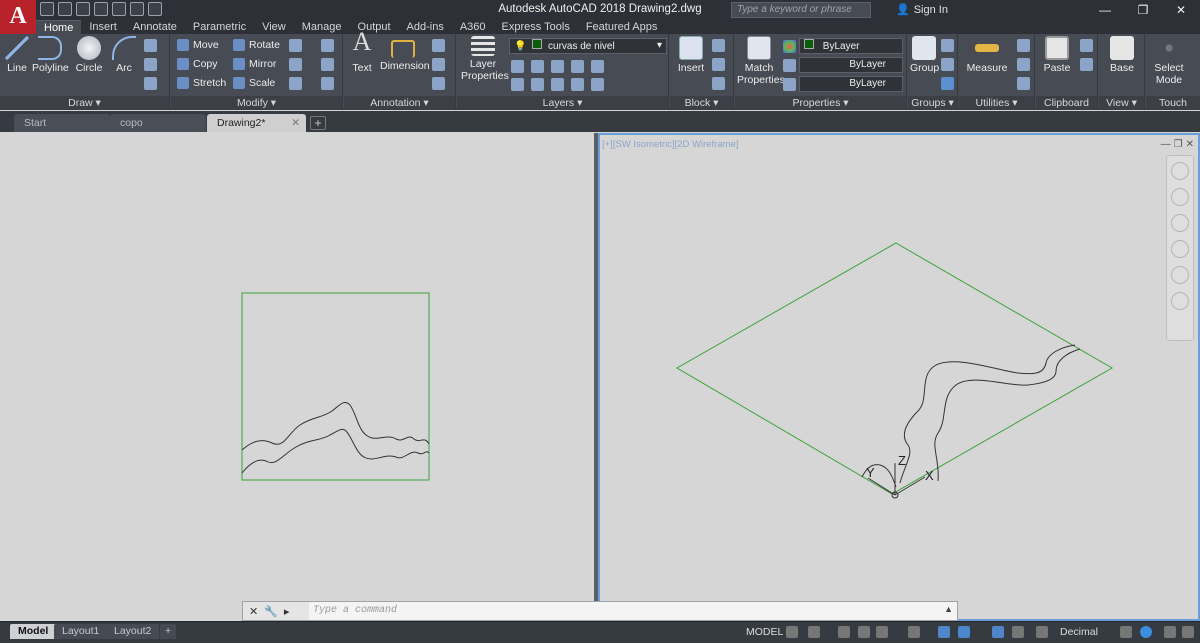 This screenshot has width=1200, height=643. What do you see at coordinates (670, 144) in the screenshot?
I see `viewport-controls-label: [+][SW Isometric][2D Wireframe]` at bounding box center [670, 144].